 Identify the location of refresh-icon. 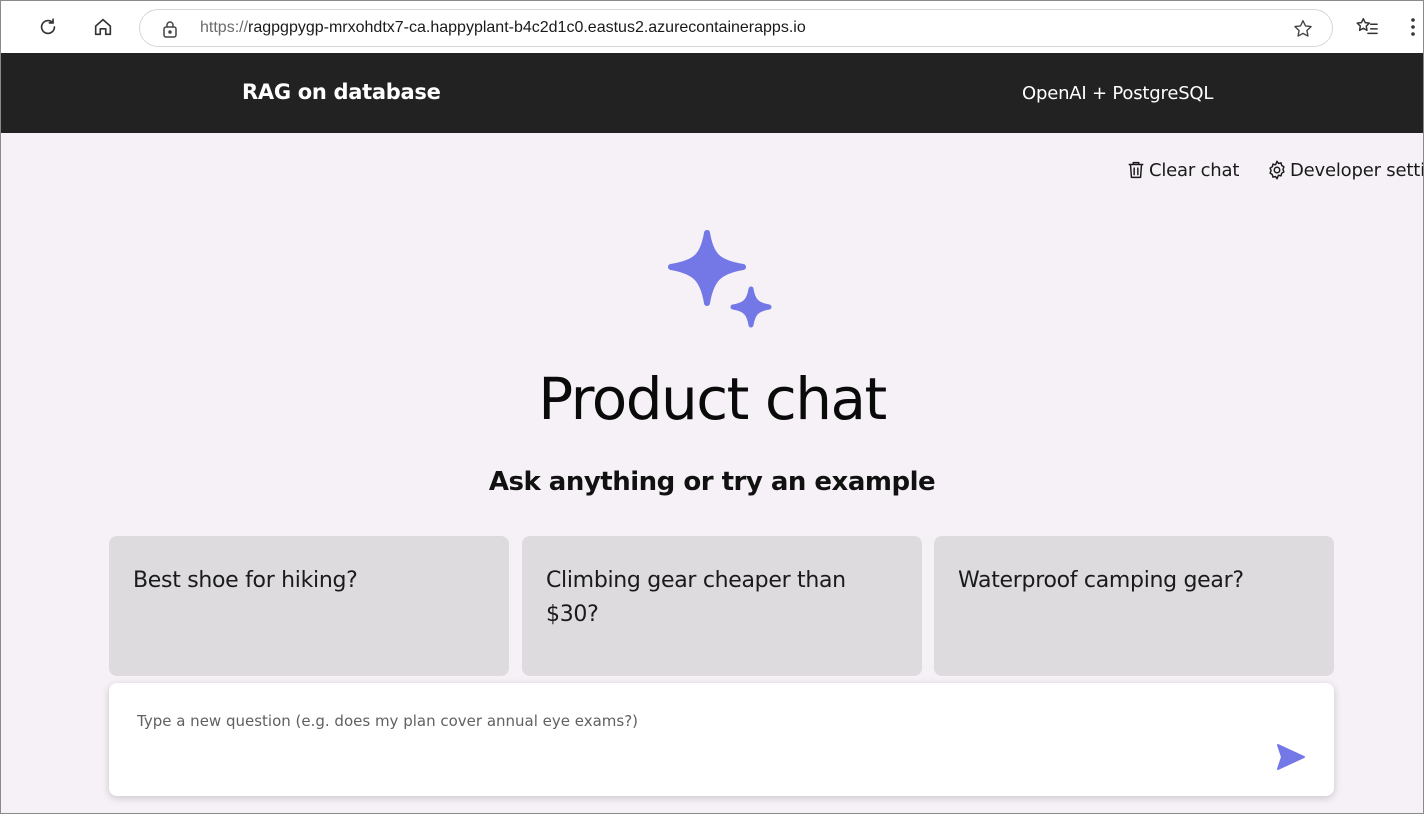
(48, 27).